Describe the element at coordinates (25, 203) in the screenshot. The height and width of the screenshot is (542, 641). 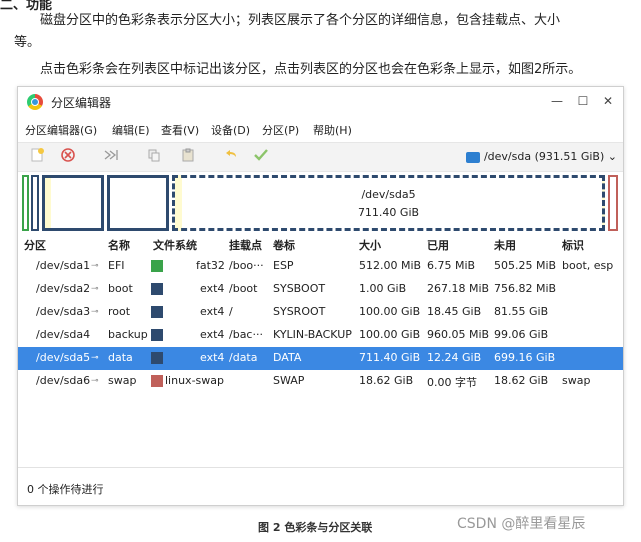
I see `partition-segment-sda1` at that location.